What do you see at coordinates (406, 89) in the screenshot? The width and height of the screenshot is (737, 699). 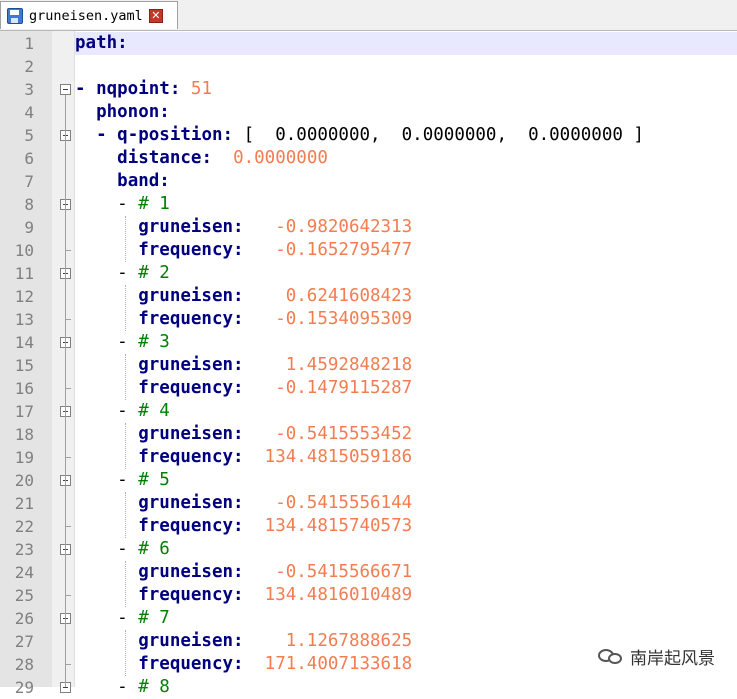 I see `line-content: - nqpoint: 51` at bounding box center [406, 89].